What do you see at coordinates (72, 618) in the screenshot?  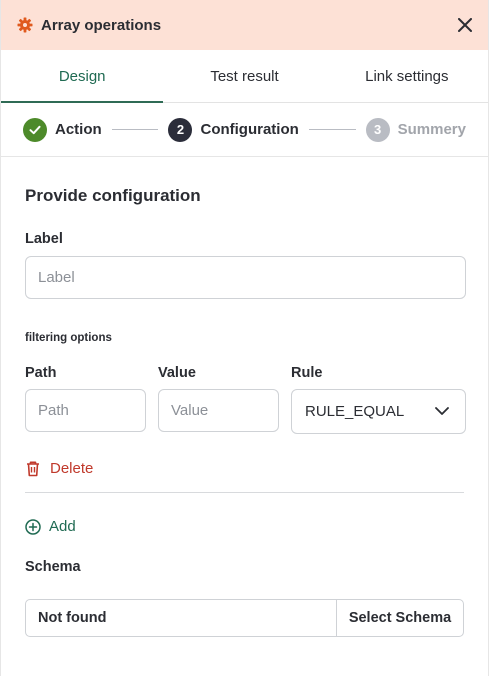 I see `schema-value: Not found` at bounding box center [72, 618].